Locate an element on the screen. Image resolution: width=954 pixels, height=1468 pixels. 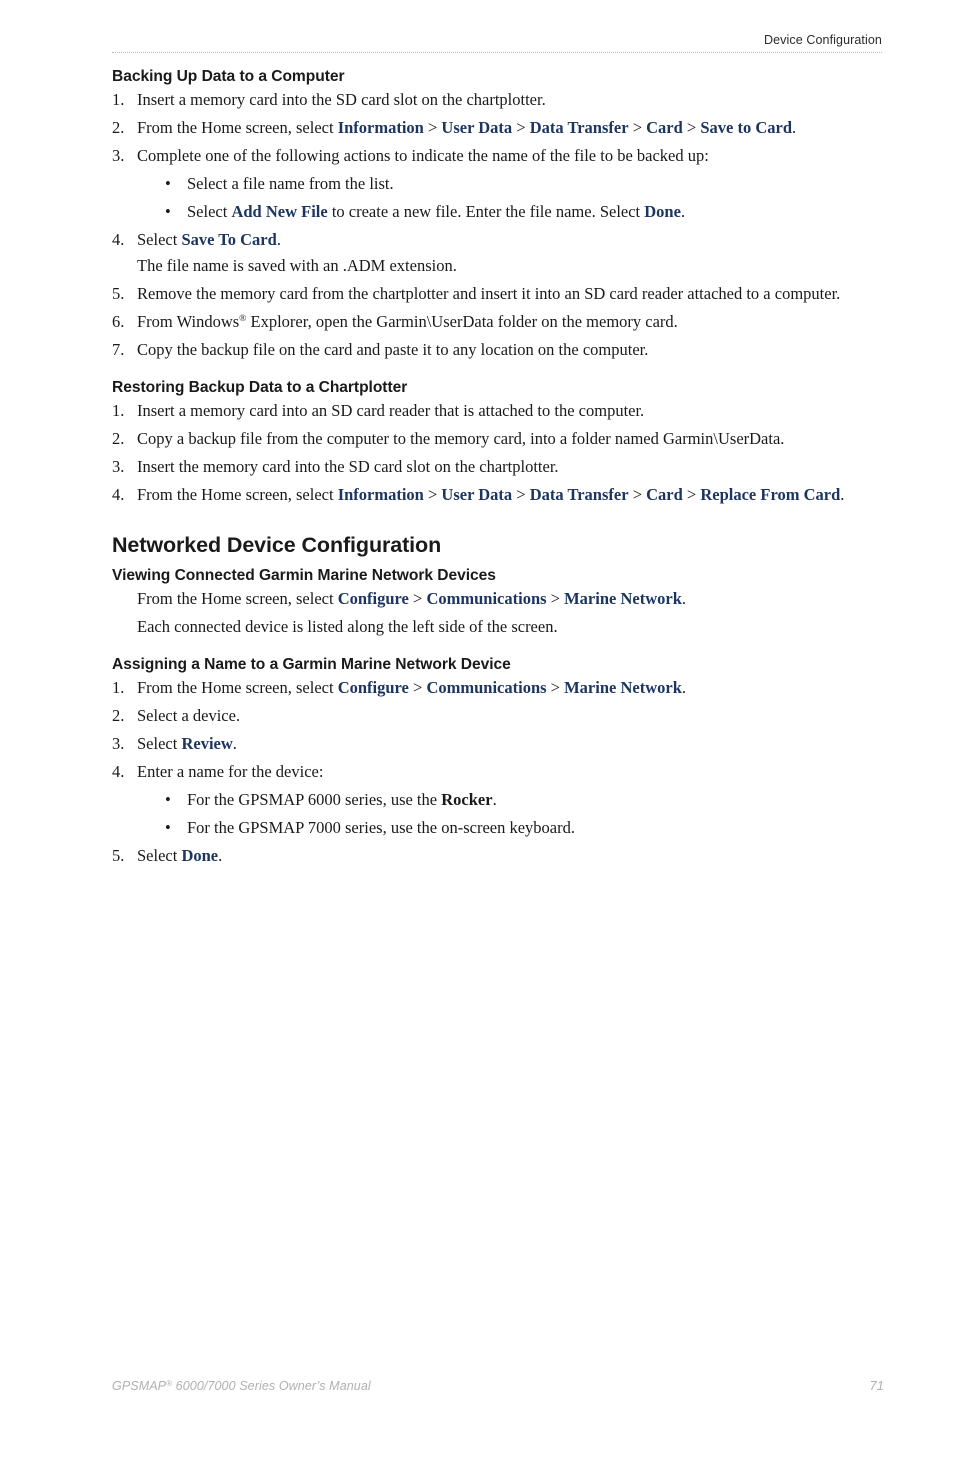
body-text: Enter a name for the device: is located at coordinates (230, 771).